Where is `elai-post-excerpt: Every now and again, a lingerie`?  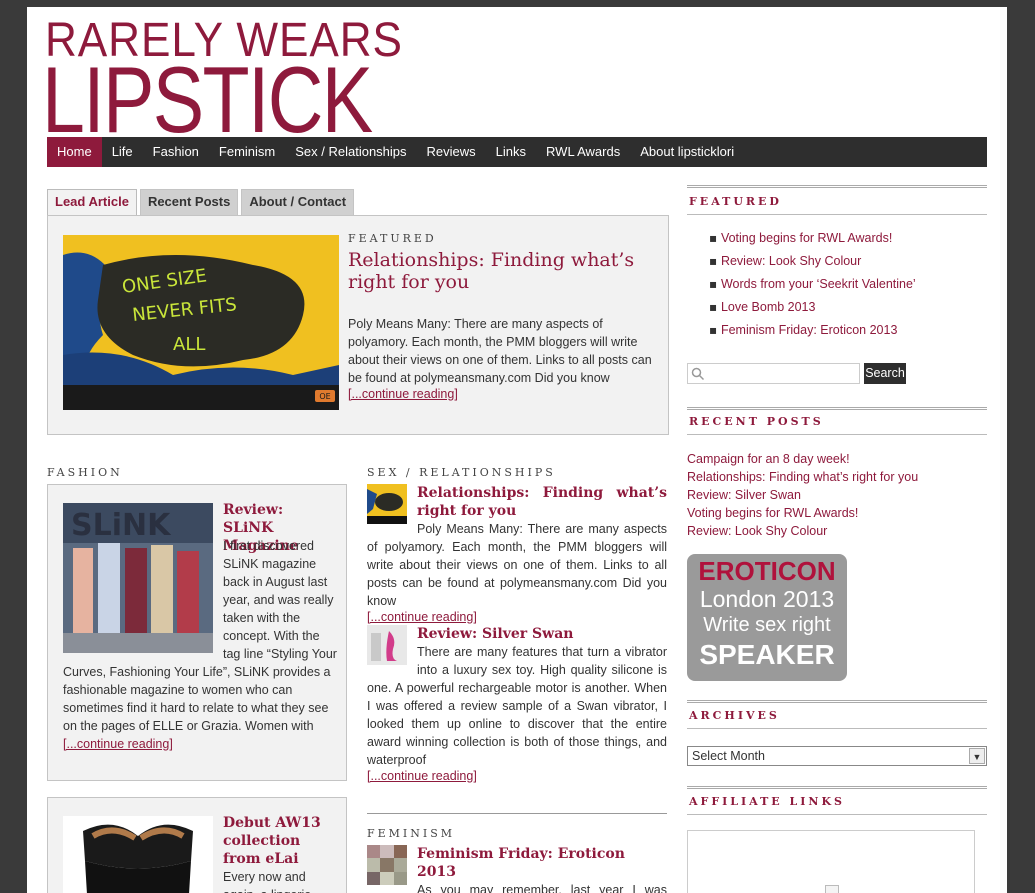 elai-post-excerpt: Every now and again, a lingerie is located at coordinates (267, 881).